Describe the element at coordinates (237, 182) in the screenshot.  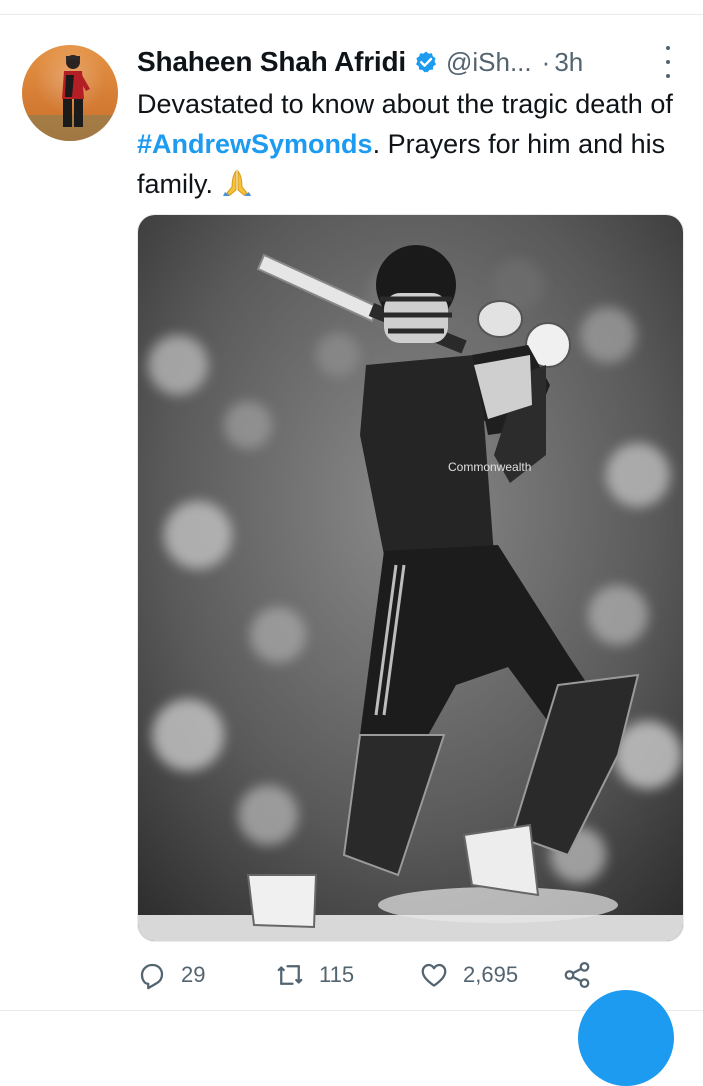
I see `folded-hands-icon` at that location.